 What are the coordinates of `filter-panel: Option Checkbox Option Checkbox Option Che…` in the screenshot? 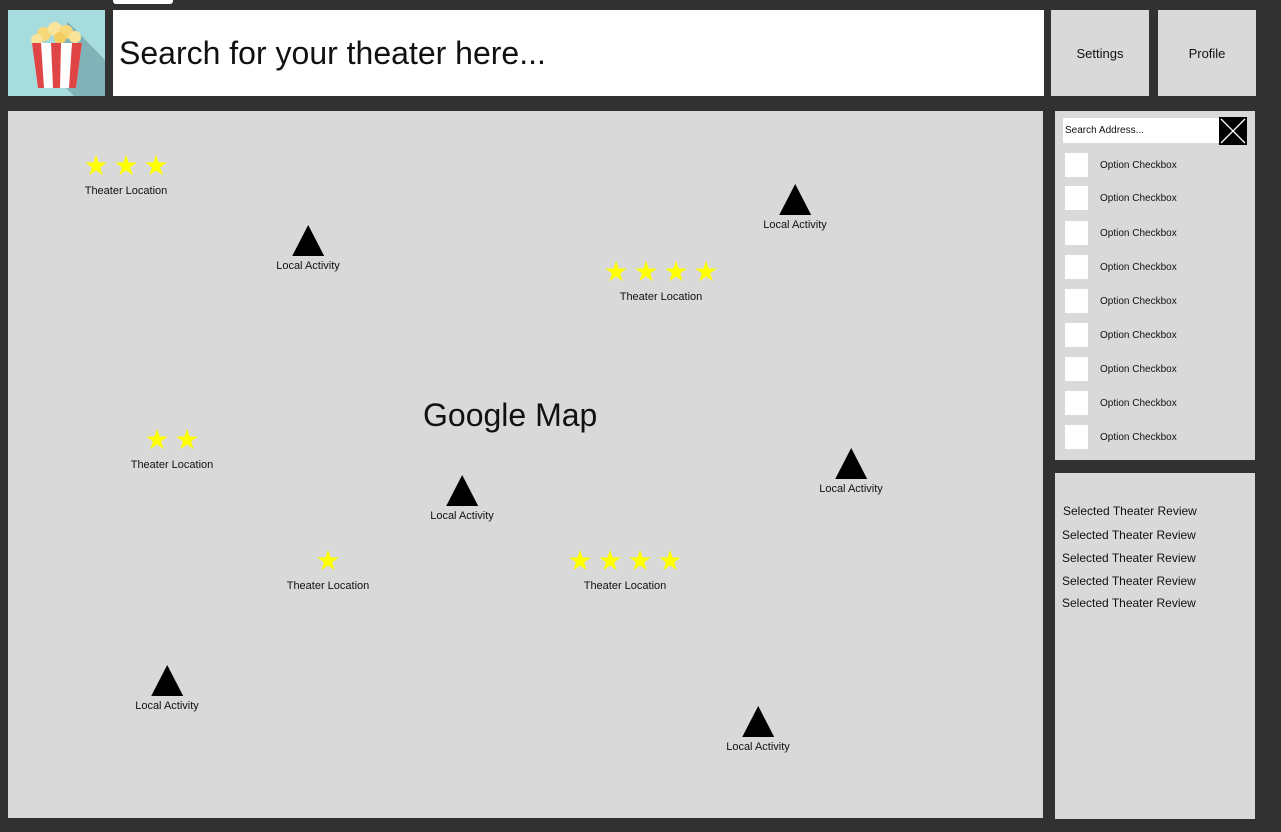 It's located at (1155, 285).